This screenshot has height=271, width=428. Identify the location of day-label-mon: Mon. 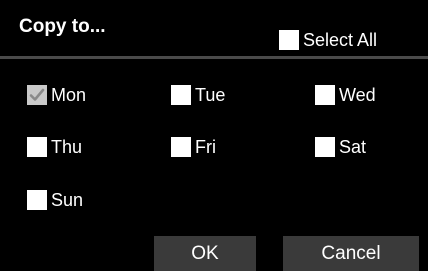
(69, 95).